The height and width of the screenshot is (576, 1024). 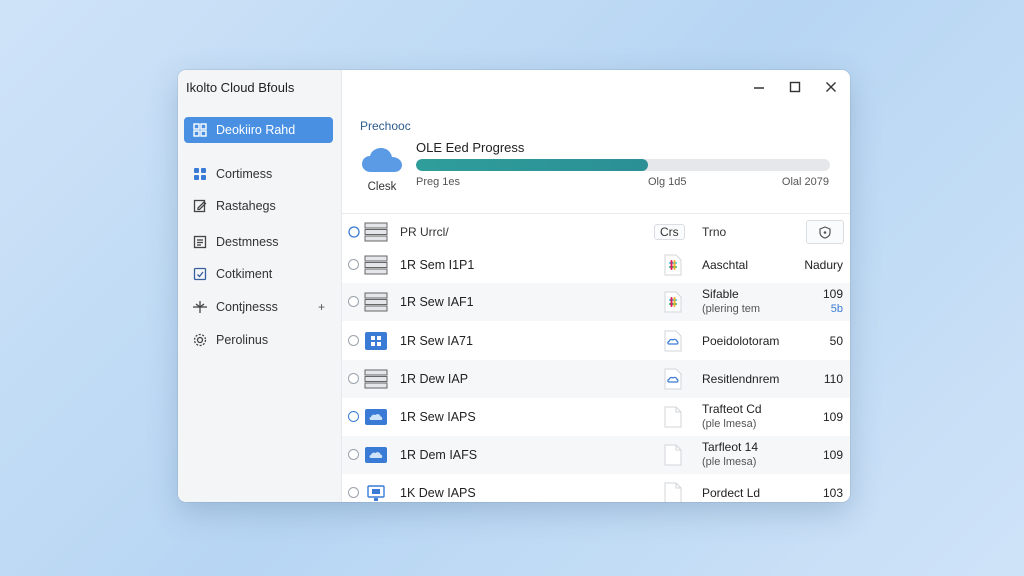 I want to click on progress-fill, so click(x=532, y=165).